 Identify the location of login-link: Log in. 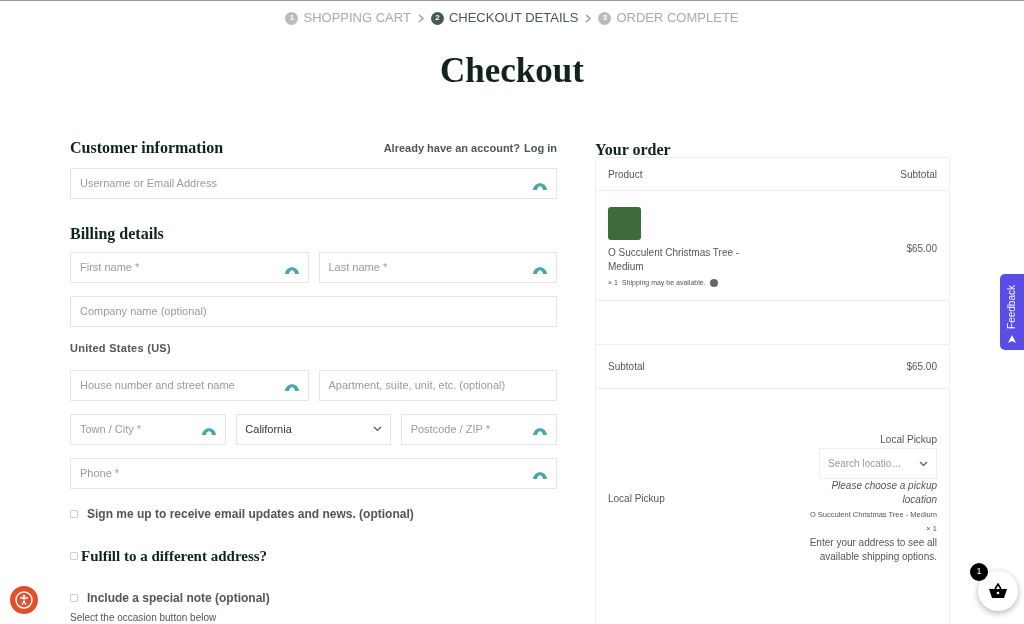
(540, 148).